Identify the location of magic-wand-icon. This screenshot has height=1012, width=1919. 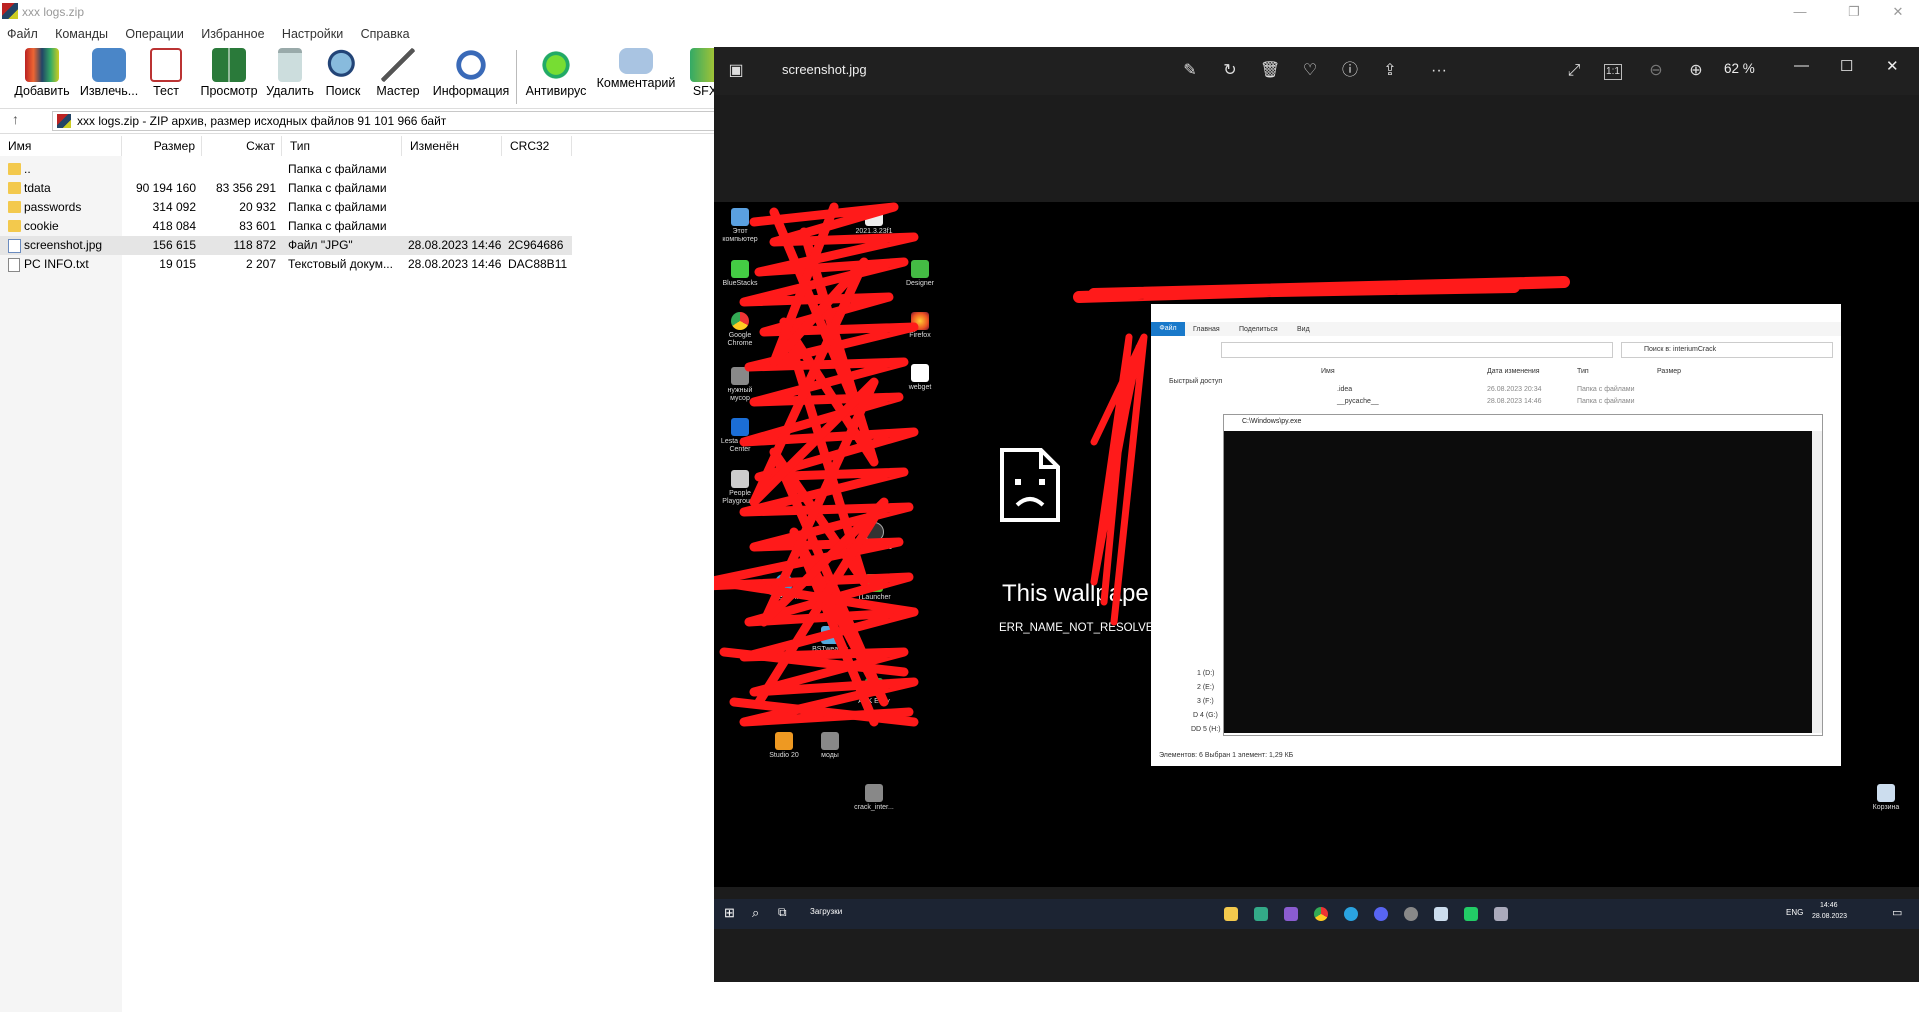
(398, 65).